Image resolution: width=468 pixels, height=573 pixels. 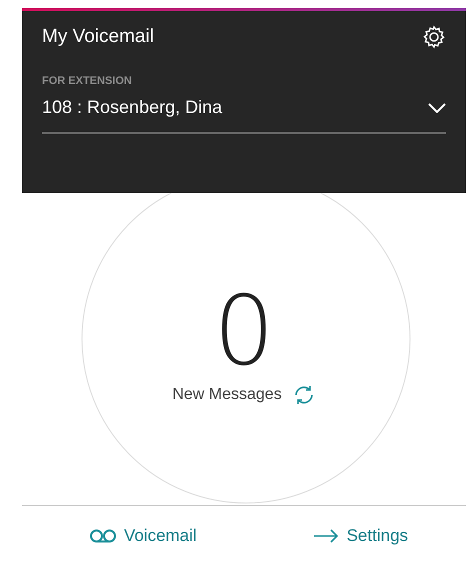 I want to click on count-label: New Messages, so click(x=227, y=395).